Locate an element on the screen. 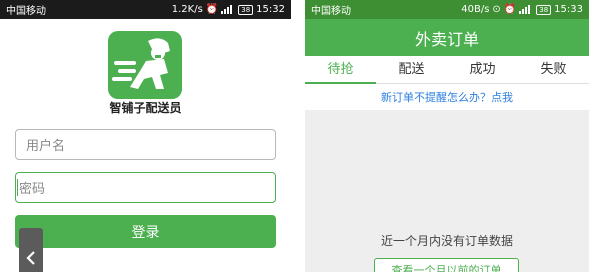 The width and height of the screenshot is (589, 272). login-button: 登录 is located at coordinates (145, 231).